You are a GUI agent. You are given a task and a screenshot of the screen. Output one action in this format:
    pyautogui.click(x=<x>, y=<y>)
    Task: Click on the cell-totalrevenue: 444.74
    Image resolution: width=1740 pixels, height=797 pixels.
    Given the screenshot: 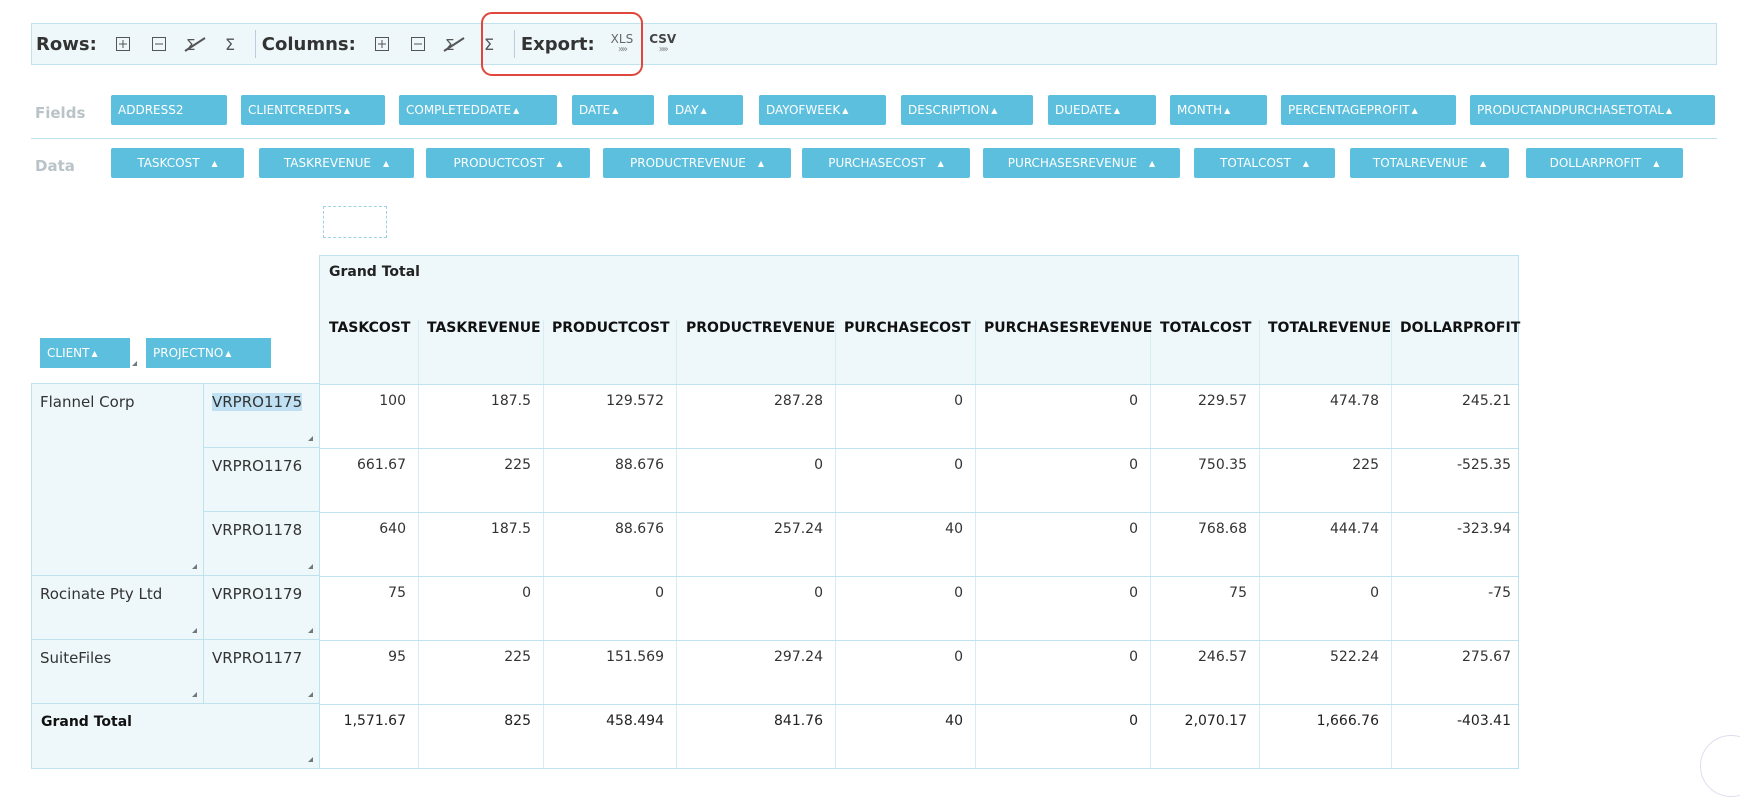 What is the action you would take?
    pyautogui.click(x=1354, y=529)
    